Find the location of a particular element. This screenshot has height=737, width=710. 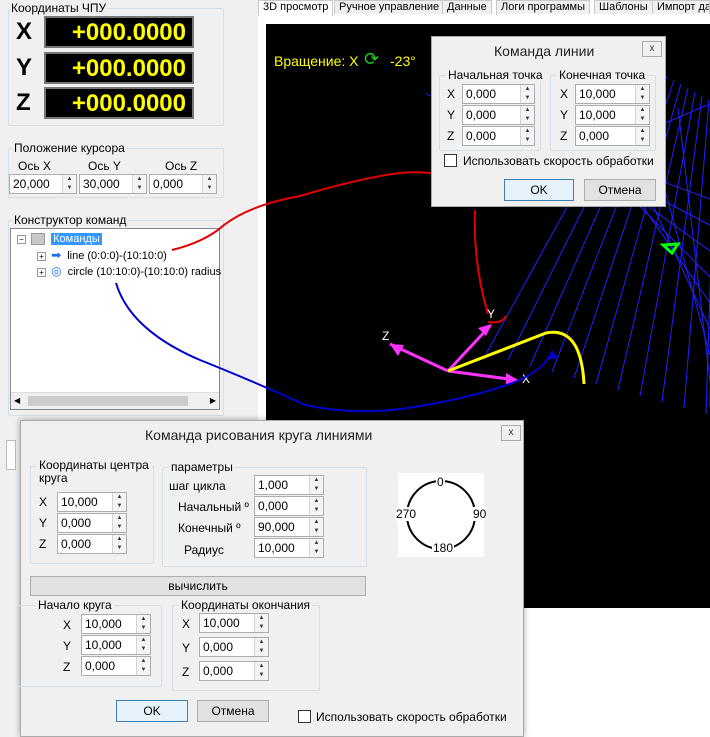

tree-hscrollbar: ◀ ▶ is located at coordinates (115, 400).